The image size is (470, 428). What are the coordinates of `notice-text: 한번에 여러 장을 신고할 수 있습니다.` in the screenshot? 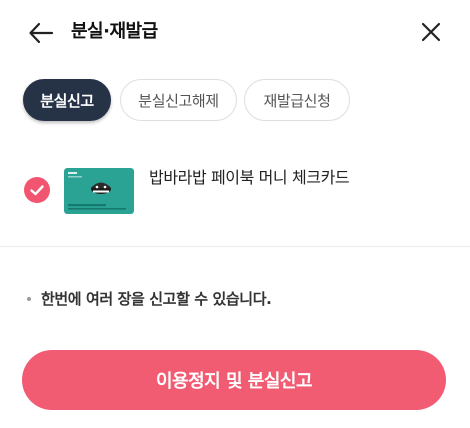 It's located at (156, 299).